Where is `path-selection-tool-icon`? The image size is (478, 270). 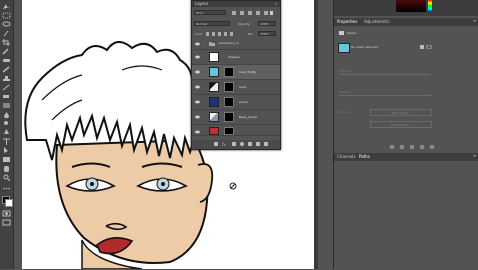 path-selection-tool-icon is located at coordinates (6, 150).